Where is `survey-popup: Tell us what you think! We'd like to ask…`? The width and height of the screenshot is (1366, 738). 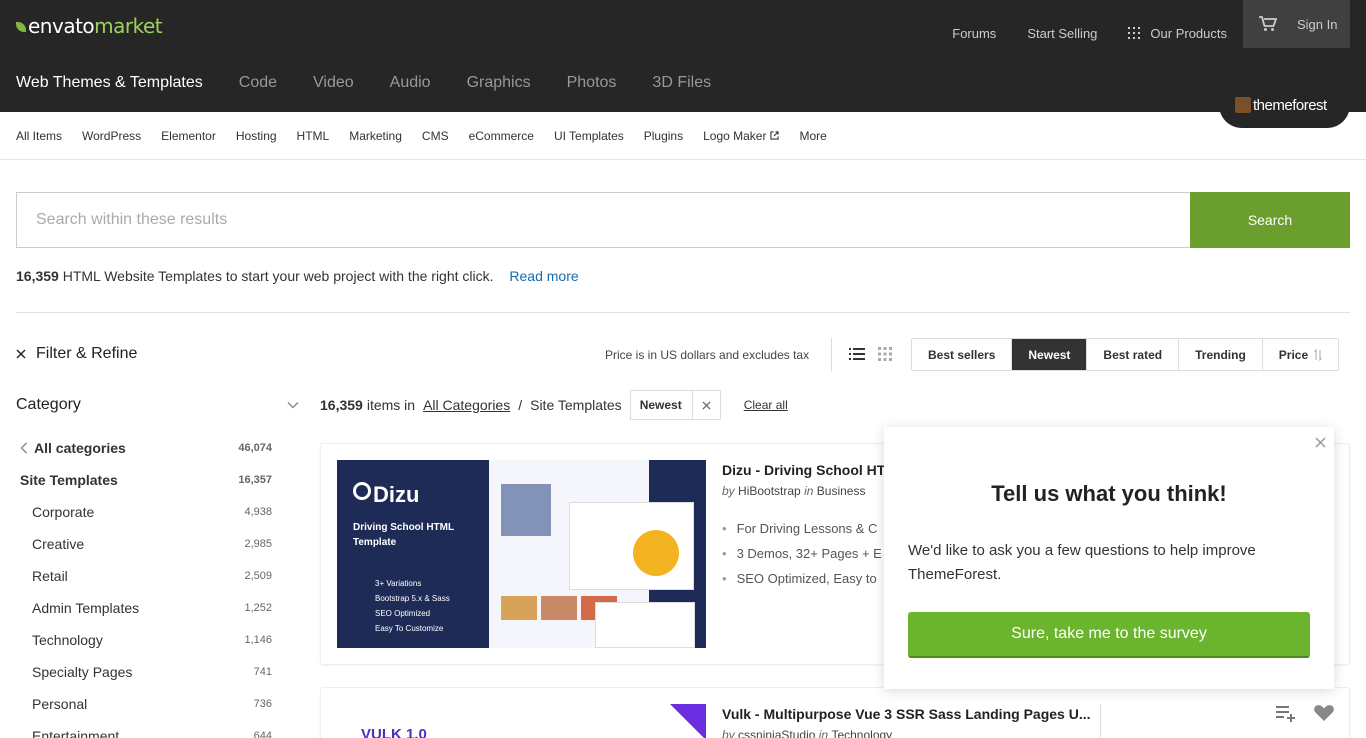
survey-popup: Tell us what you think! We'd like to ask… is located at coordinates (1109, 558).